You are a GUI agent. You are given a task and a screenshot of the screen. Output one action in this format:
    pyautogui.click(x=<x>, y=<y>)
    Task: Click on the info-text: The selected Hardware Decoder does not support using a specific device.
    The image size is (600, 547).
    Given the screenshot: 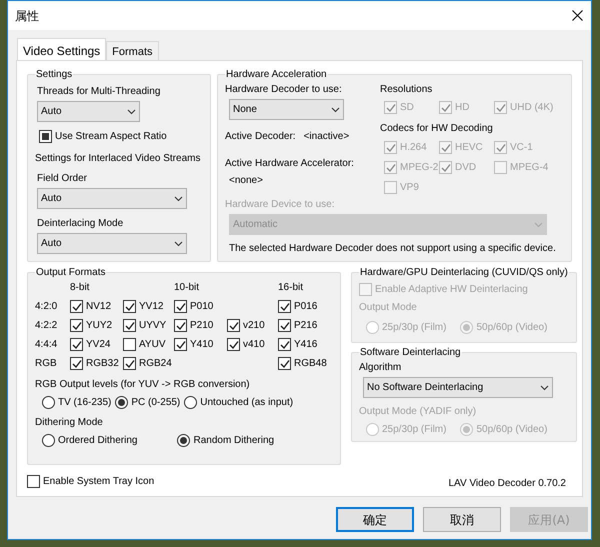 What is the action you would take?
    pyautogui.click(x=393, y=249)
    